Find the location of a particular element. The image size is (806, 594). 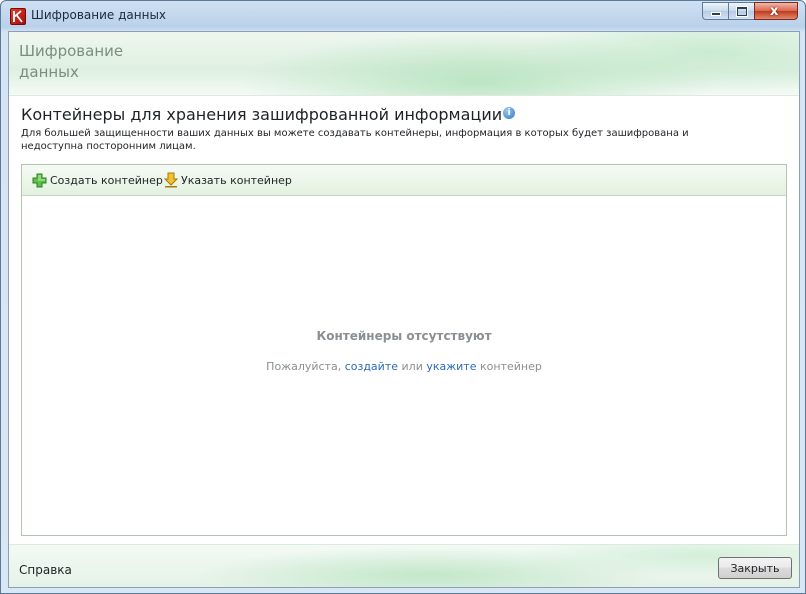

plus-icon is located at coordinates (39, 180).